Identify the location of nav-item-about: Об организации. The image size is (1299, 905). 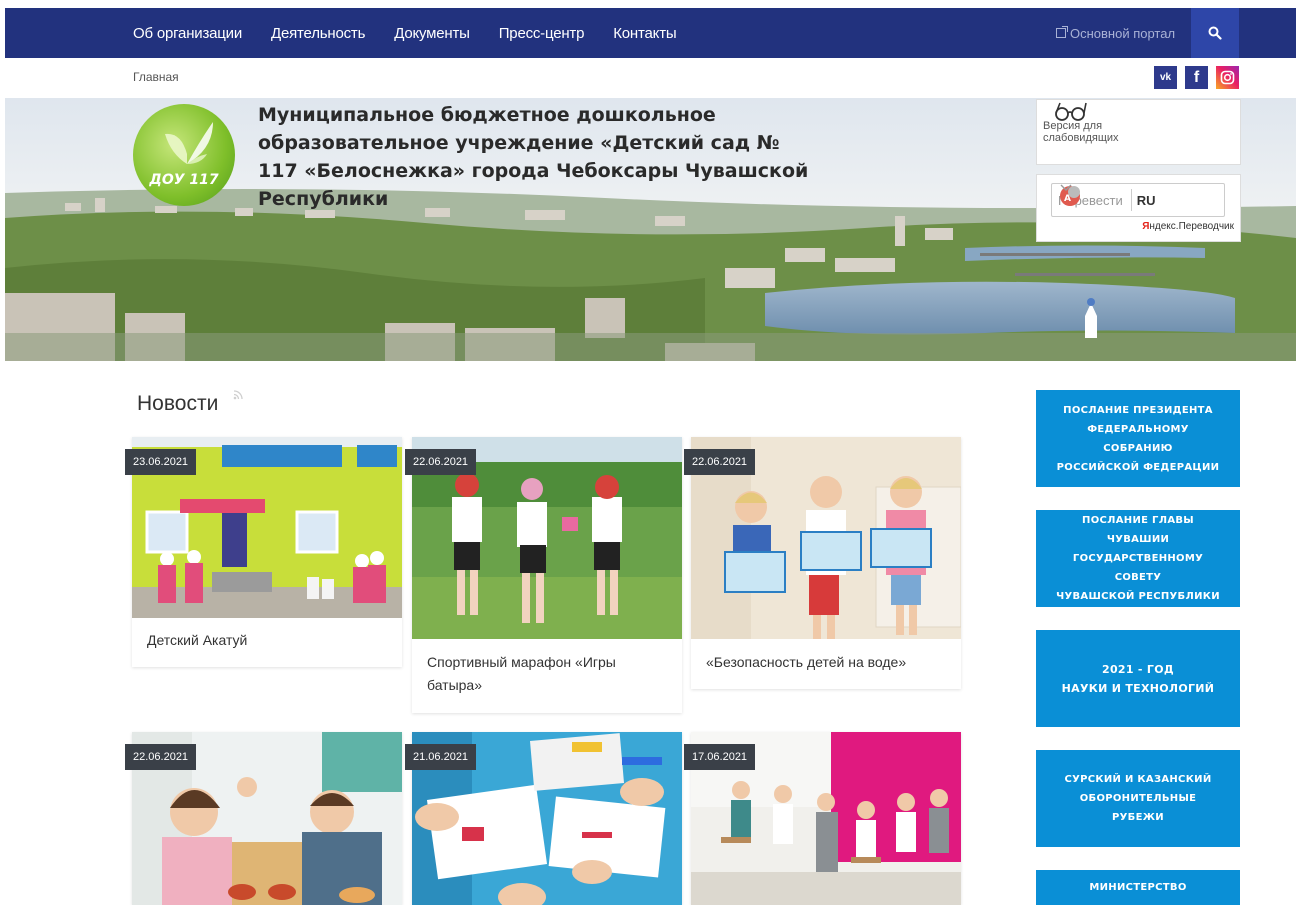
(187, 33).